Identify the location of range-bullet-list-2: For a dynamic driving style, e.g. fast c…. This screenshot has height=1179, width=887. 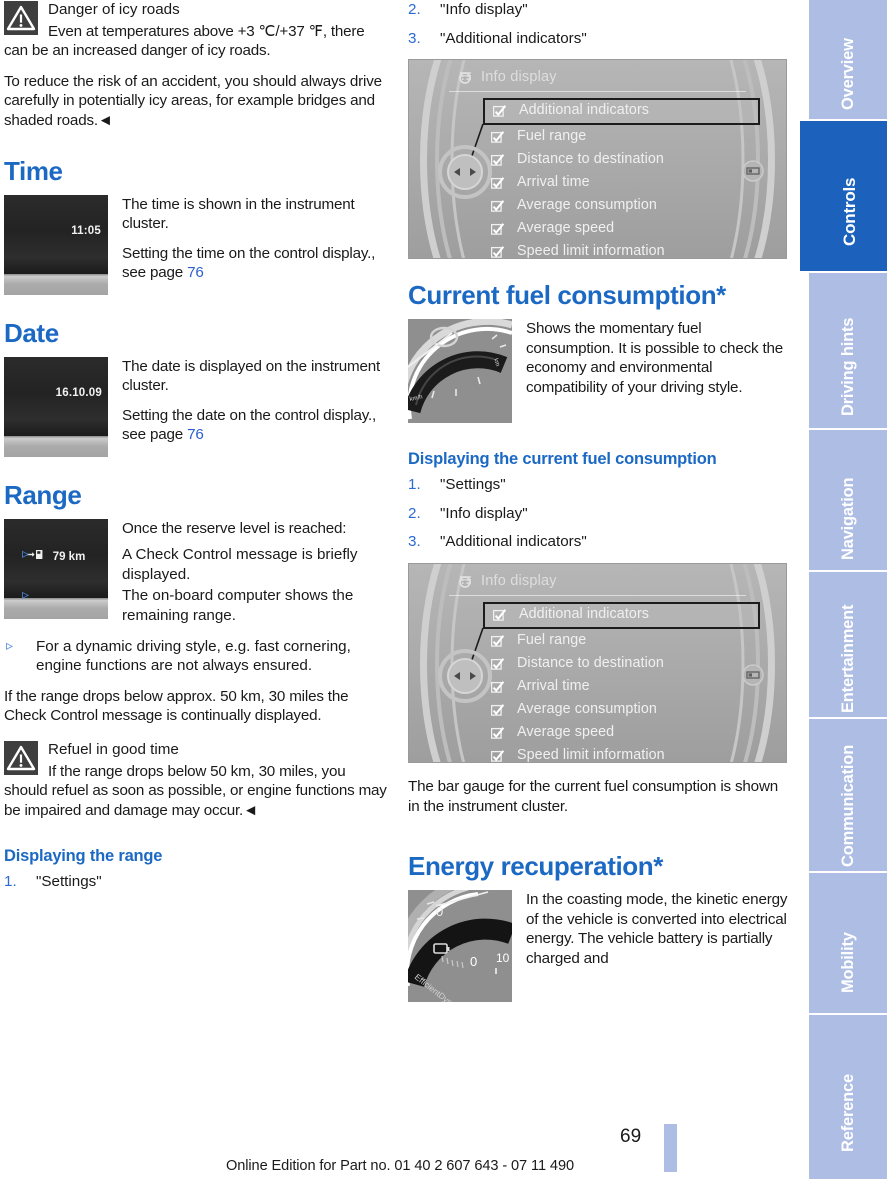
(195, 656).